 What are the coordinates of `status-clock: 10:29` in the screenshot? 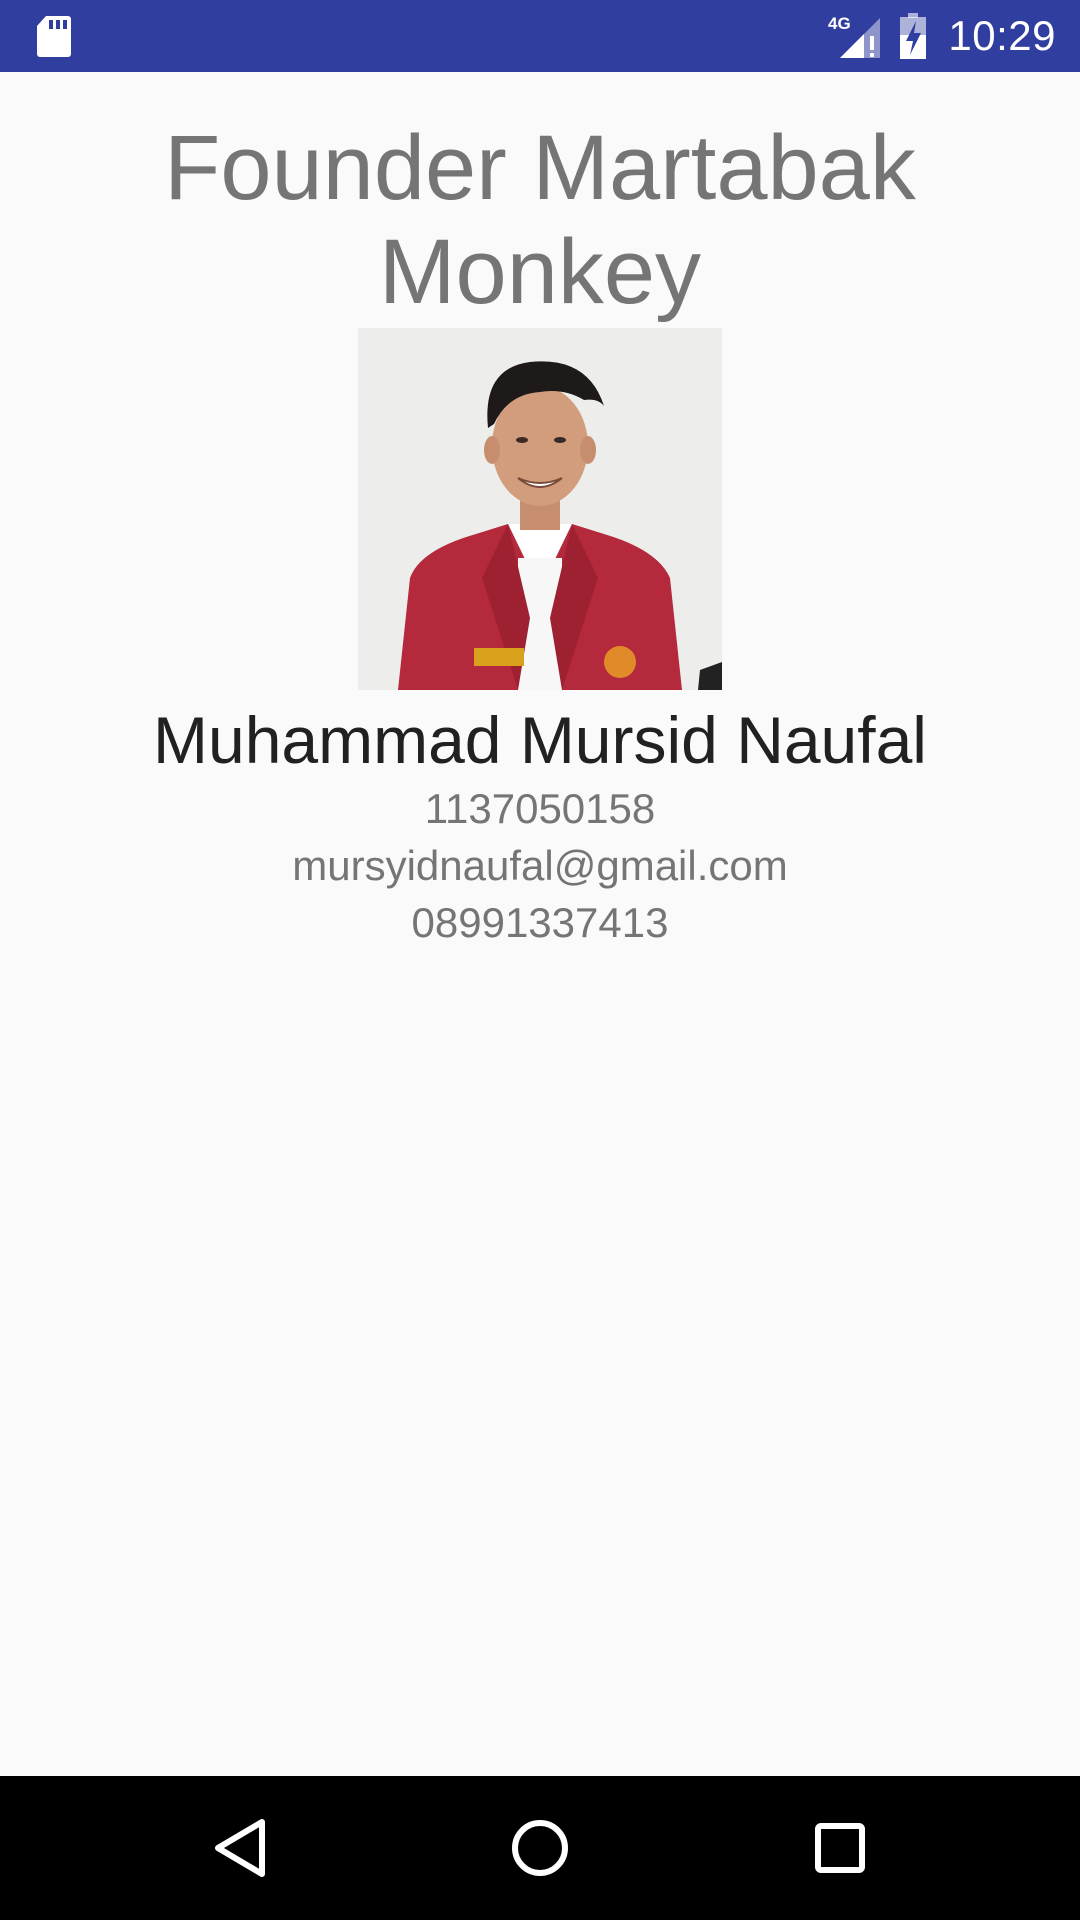 It's located at (1002, 35).